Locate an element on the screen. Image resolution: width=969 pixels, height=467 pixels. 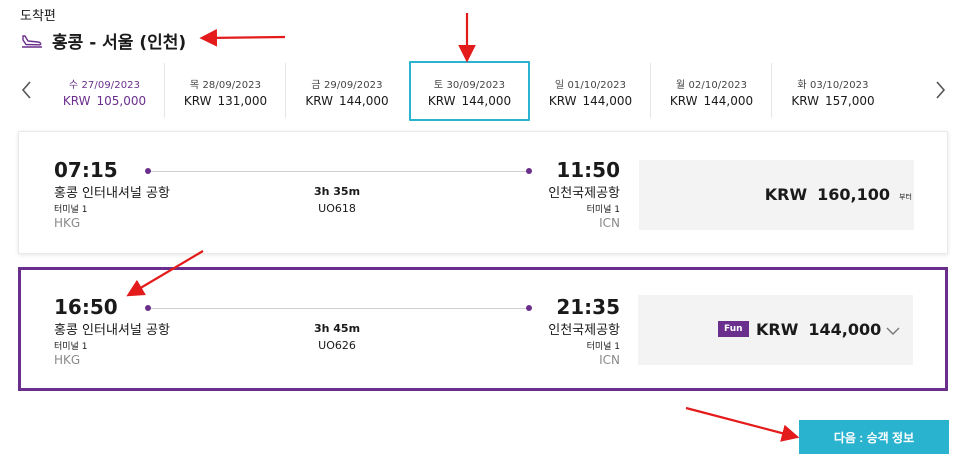
price-label: 157,000 is located at coordinates (849, 101).